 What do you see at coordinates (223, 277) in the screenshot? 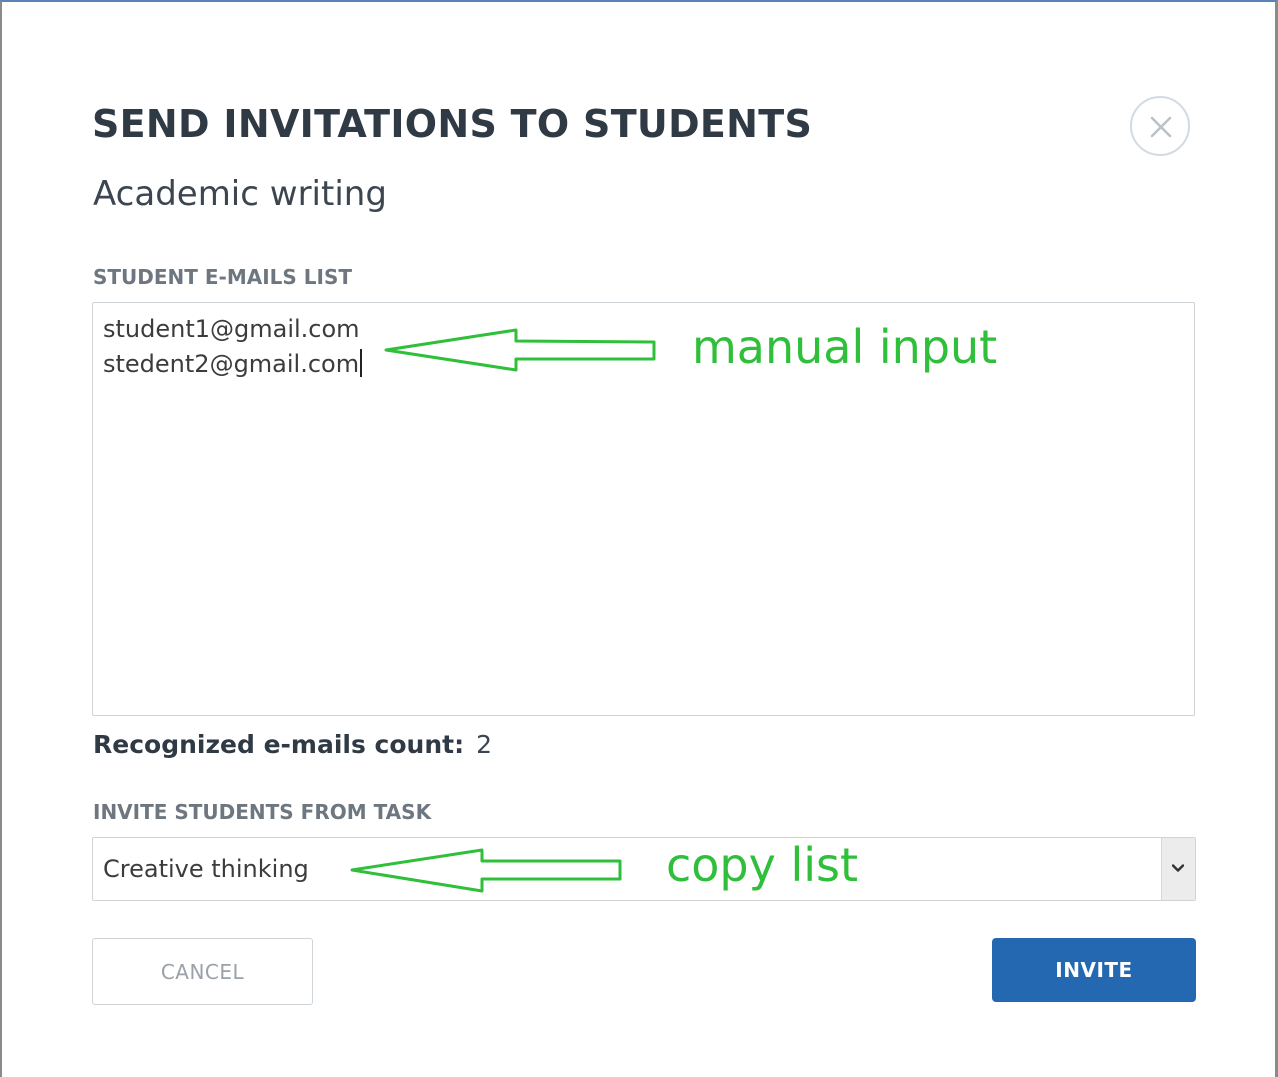
I see `emails-list-label: STUDENT E-MAILS LIST` at bounding box center [223, 277].